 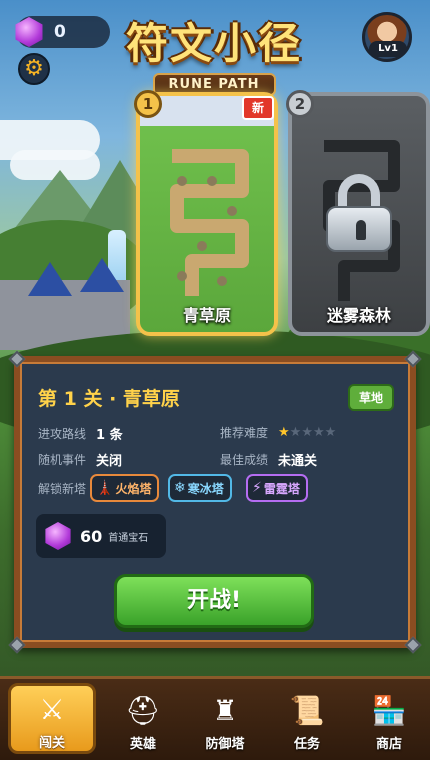 I want to click on route-value: 1 条, so click(x=109, y=435).